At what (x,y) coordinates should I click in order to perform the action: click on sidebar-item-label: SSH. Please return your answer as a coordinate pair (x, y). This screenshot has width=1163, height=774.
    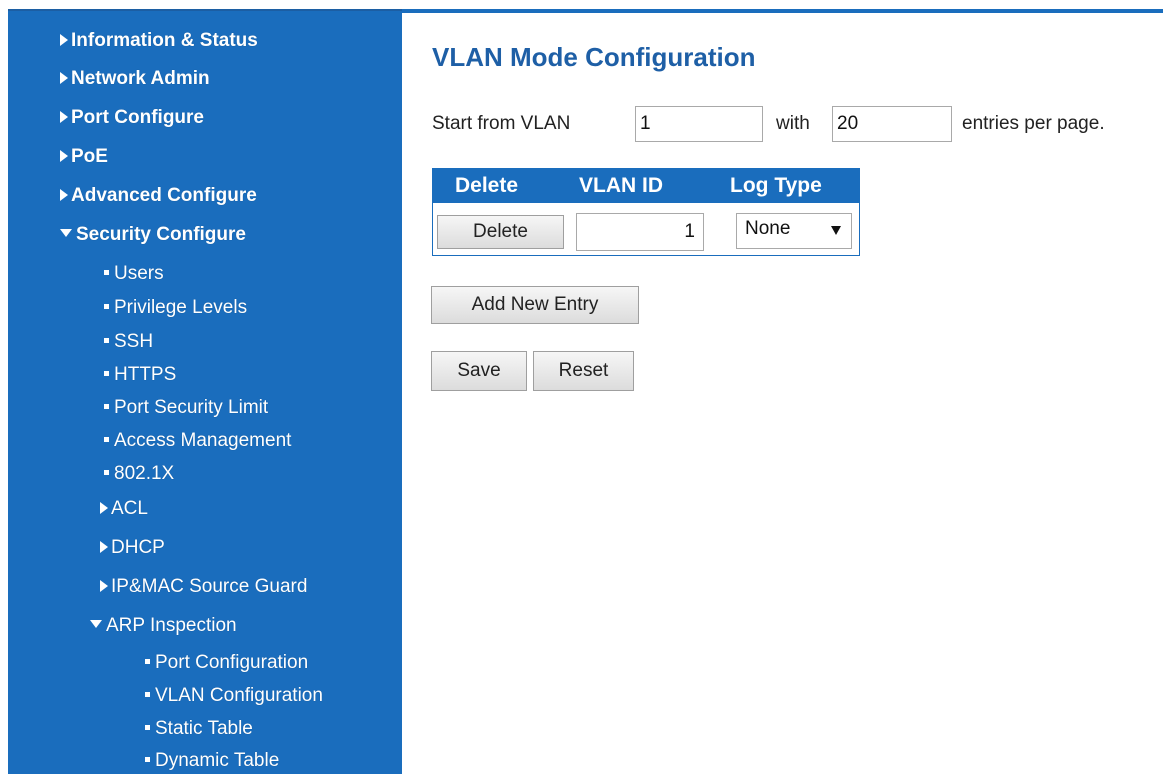
    Looking at the image, I should click on (134, 341).